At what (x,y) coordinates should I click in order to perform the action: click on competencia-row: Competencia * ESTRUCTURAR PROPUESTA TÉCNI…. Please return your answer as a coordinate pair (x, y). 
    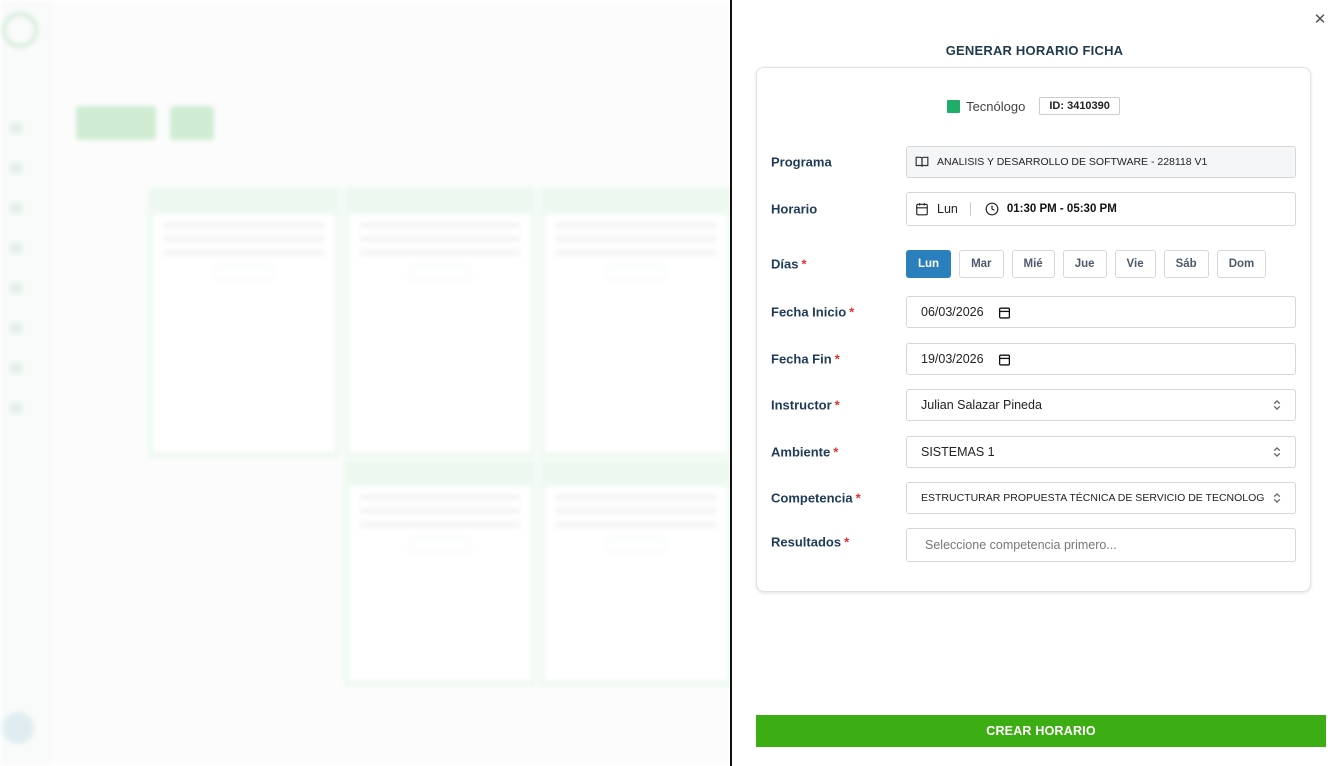
    Looking at the image, I should click on (1033, 498).